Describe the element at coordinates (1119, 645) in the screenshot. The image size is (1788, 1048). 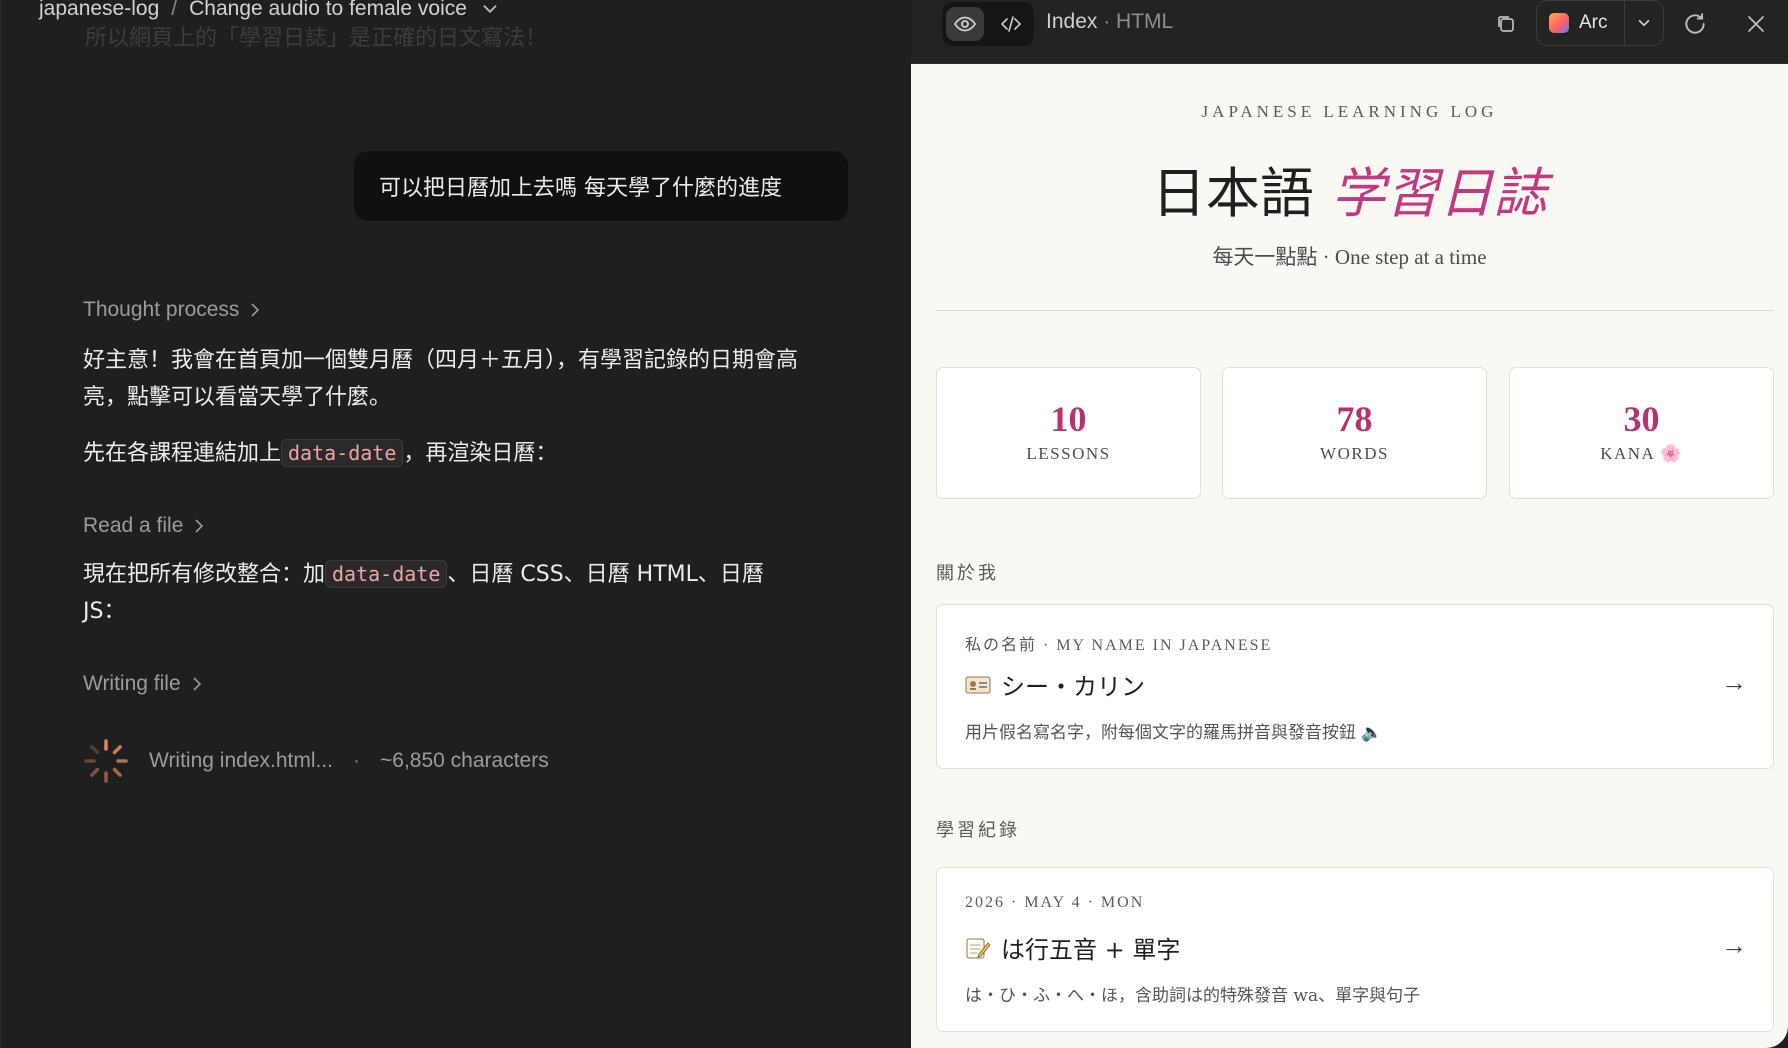
I see `card-meta: 私の名前 · MY NAME IN JAPANESE` at that location.